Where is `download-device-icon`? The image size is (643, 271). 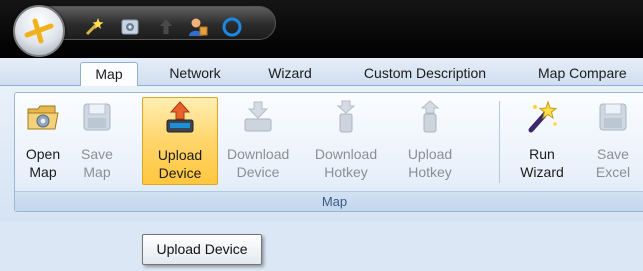
download-device-icon is located at coordinates (258, 116).